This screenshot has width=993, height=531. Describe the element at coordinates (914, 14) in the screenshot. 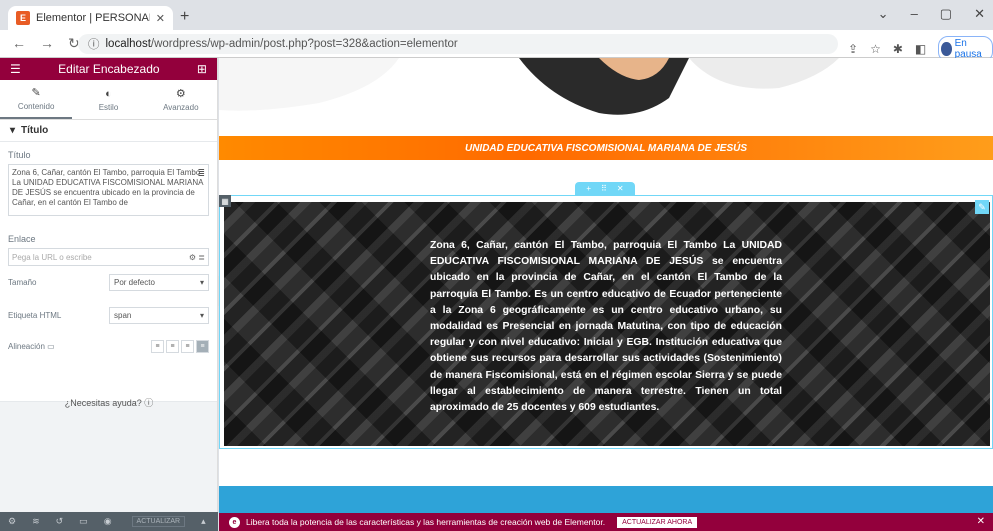

I see `minimize-icon: –` at that location.